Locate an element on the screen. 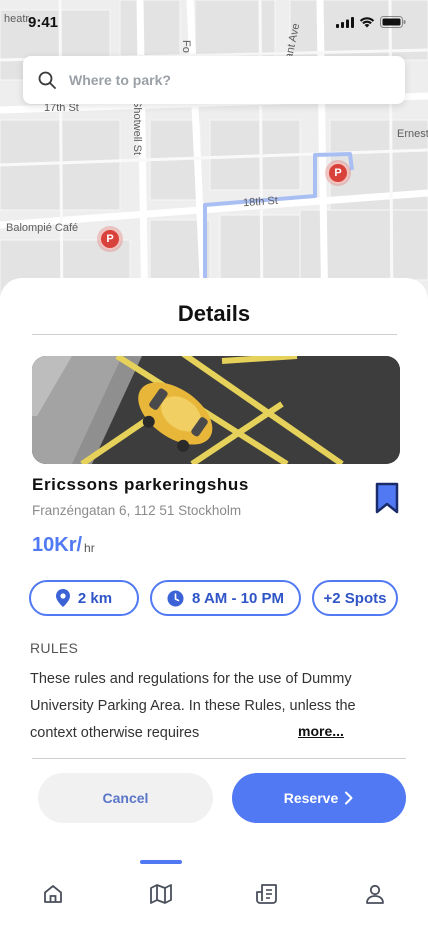  status-bar: 9:41 is located at coordinates (214, 22).